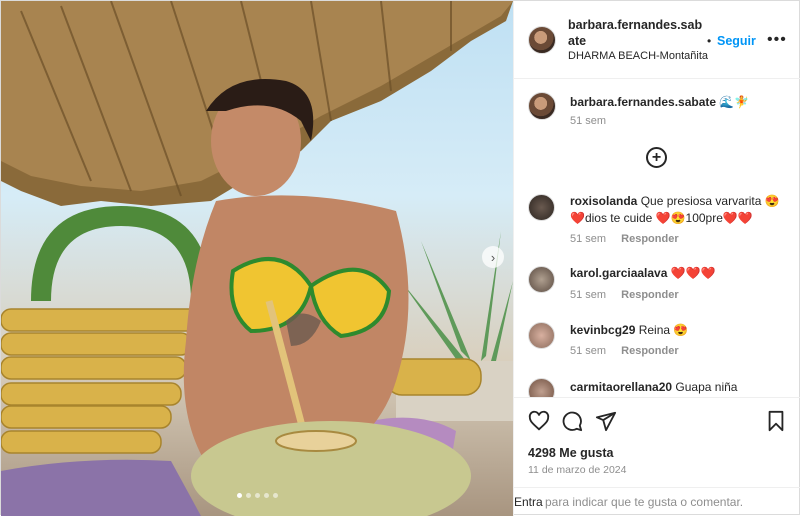 This screenshot has height=516, width=800. Describe the element at coordinates (570, 453) in the screenshot. I see `likes-count: 4298 Me gusta` at that location.